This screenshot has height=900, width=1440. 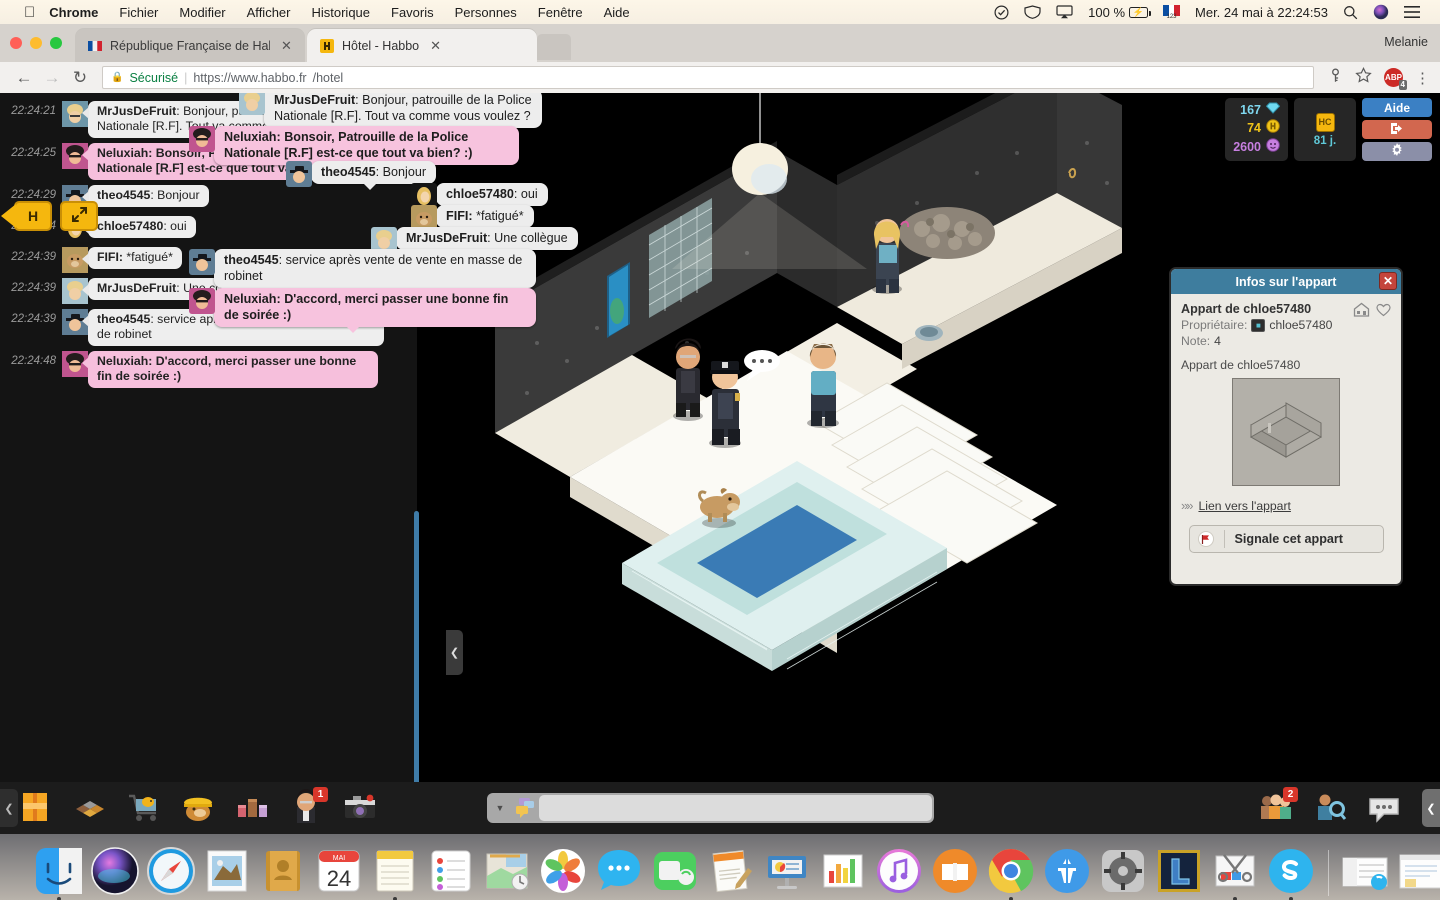 I want to click on dock-app-chrome, so click(x=1011, y=873).